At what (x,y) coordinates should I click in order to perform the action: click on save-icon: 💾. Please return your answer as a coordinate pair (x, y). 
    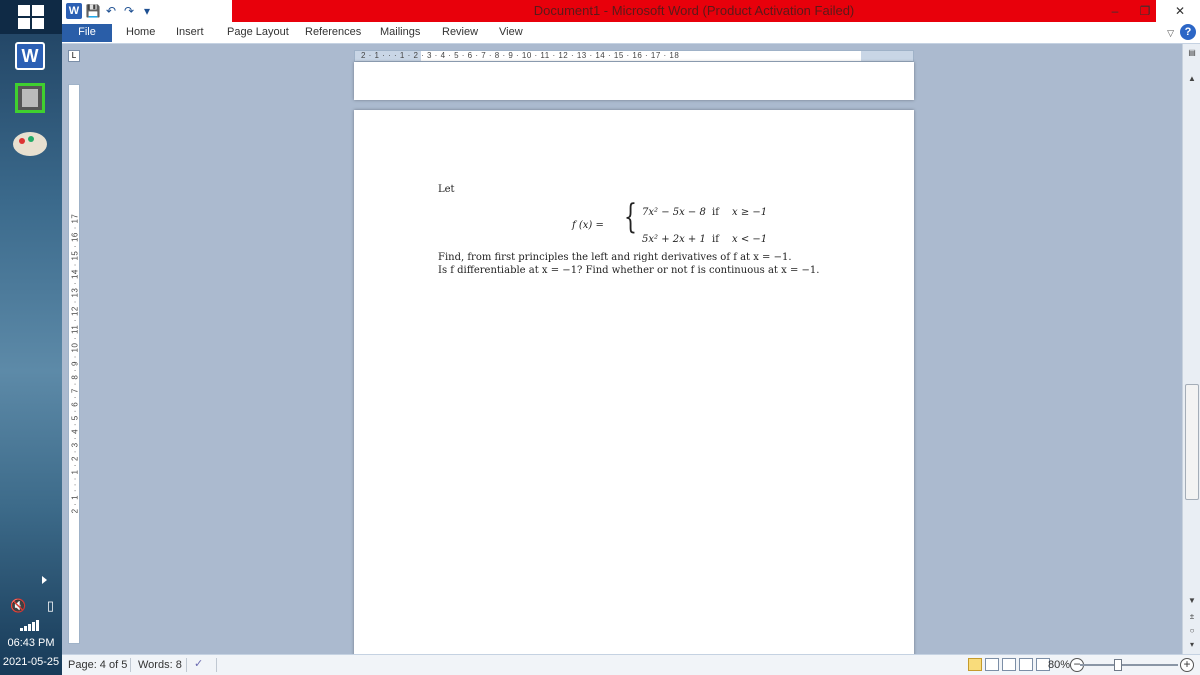
    Looking at the image, I should click on (93, 11).